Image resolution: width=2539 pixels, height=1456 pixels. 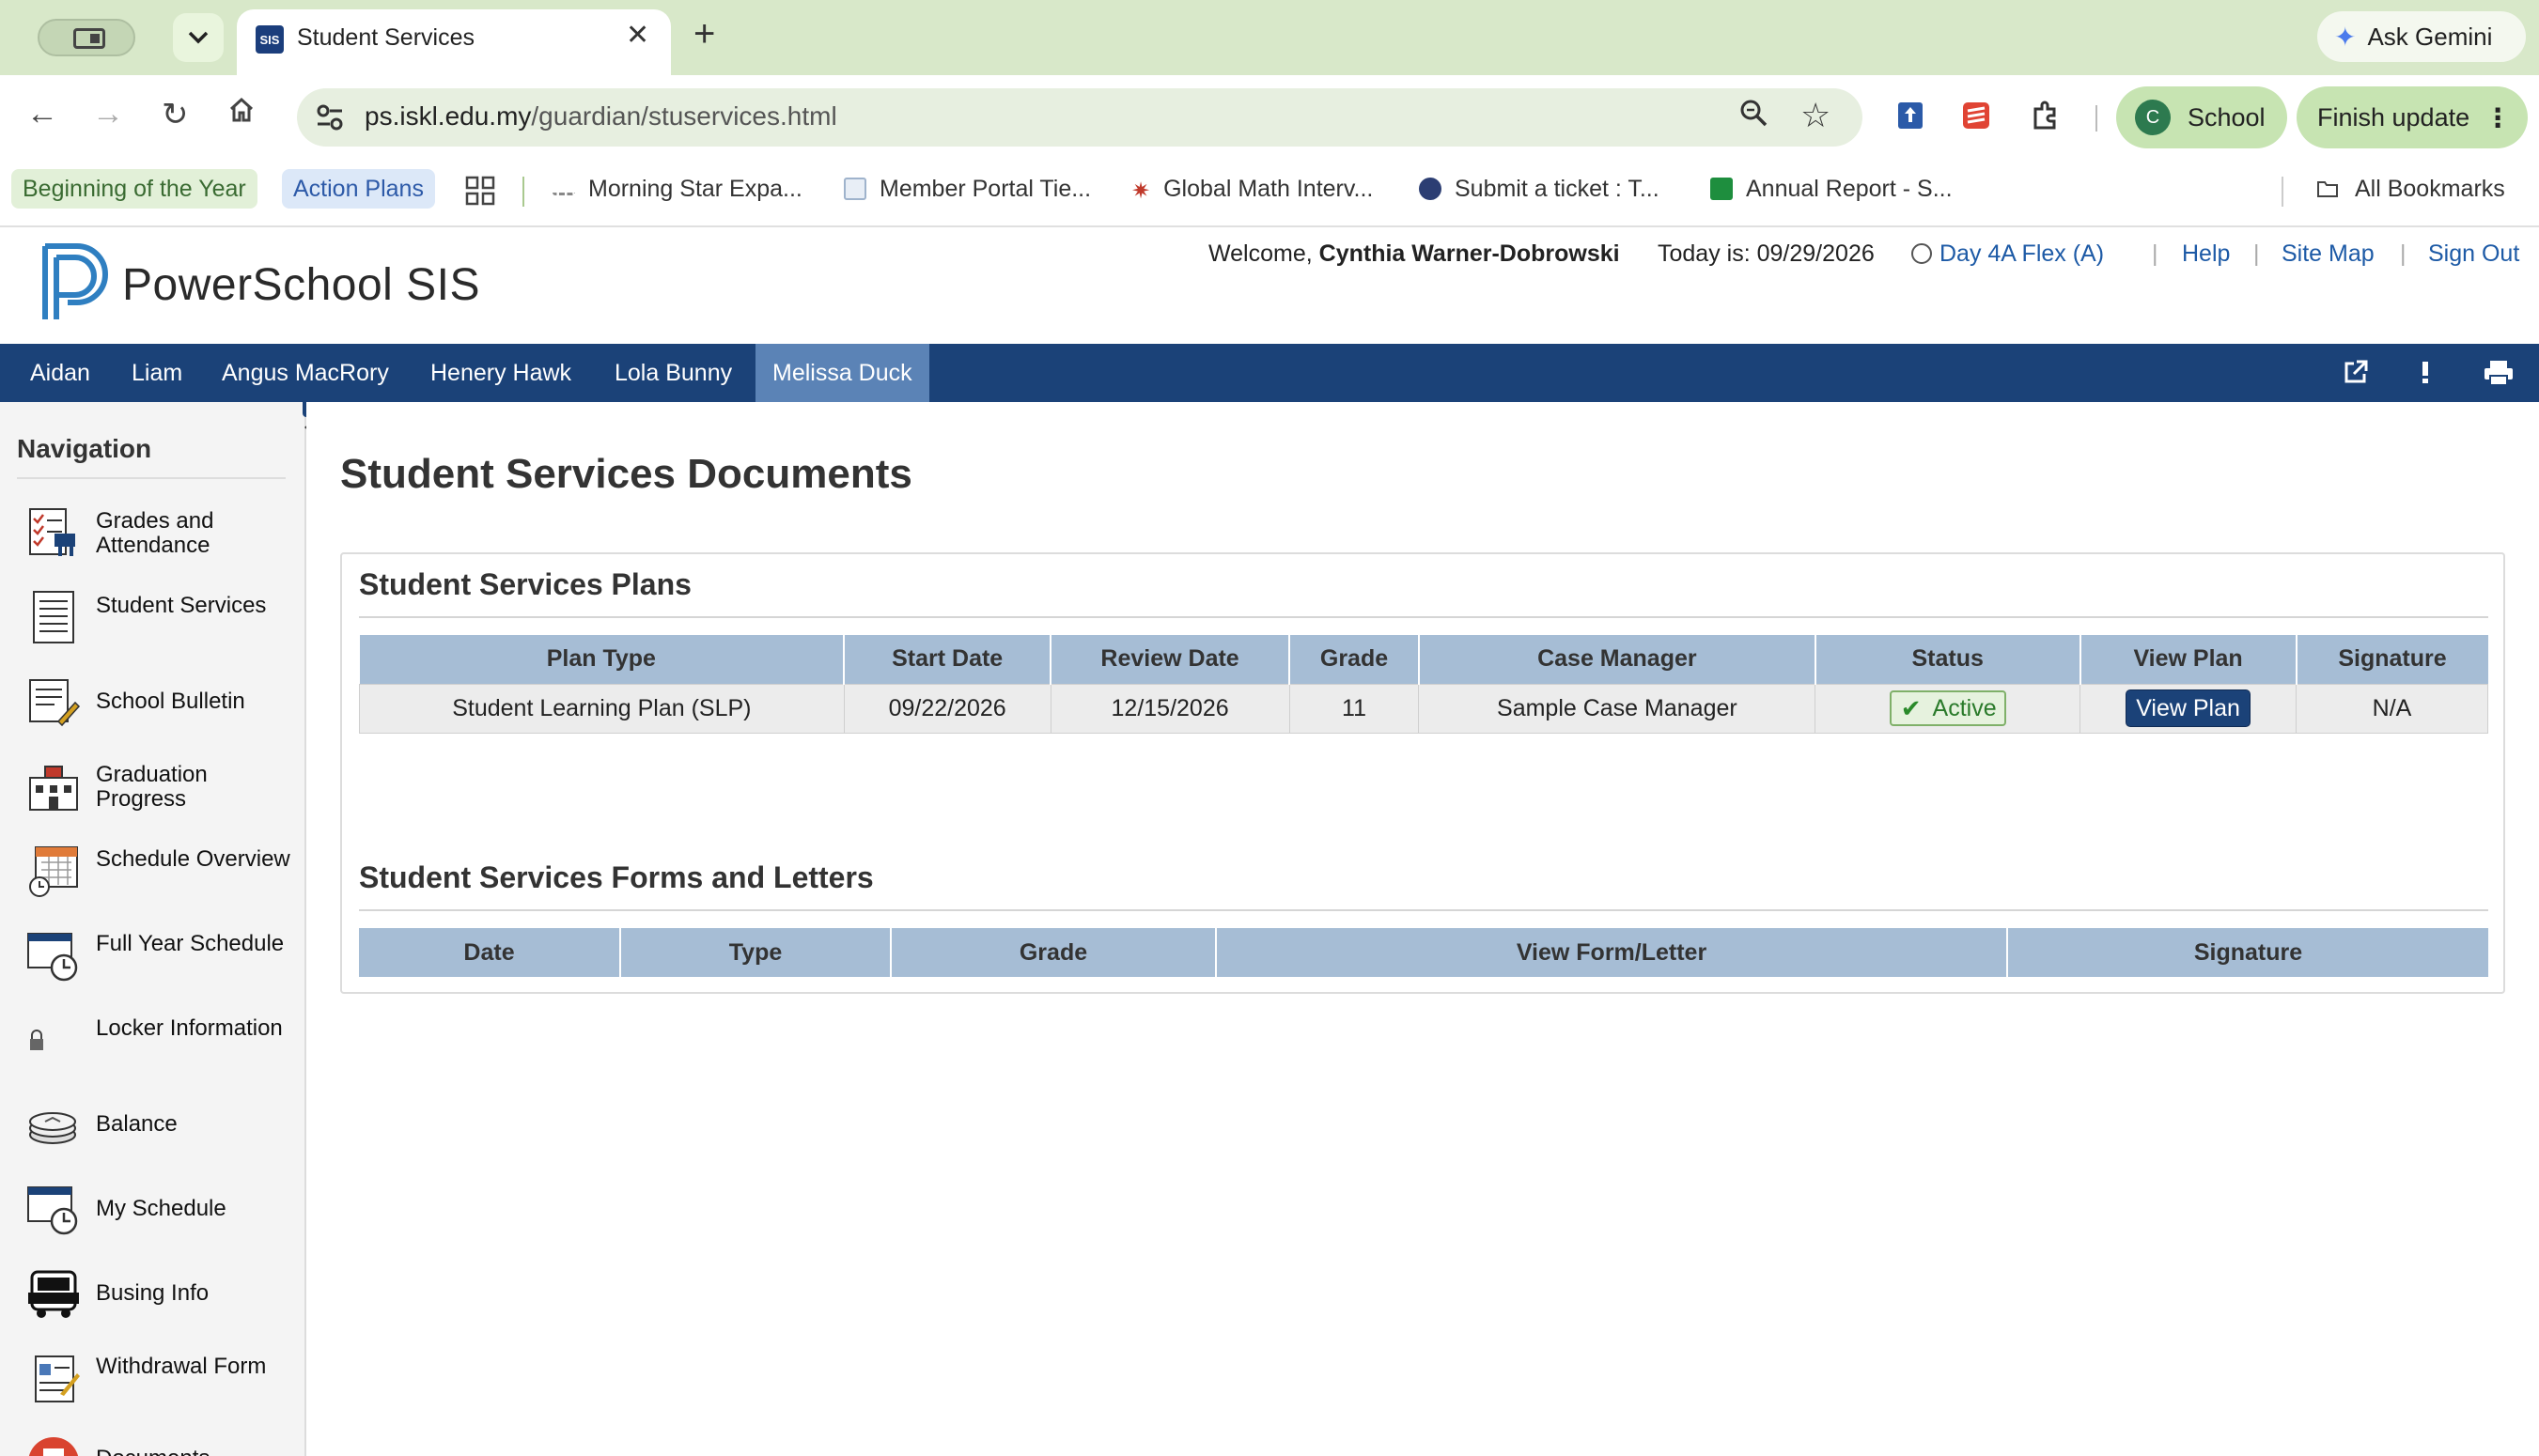 I want to click on nav-item-balance: Balance, so click(x=153, y=1124).